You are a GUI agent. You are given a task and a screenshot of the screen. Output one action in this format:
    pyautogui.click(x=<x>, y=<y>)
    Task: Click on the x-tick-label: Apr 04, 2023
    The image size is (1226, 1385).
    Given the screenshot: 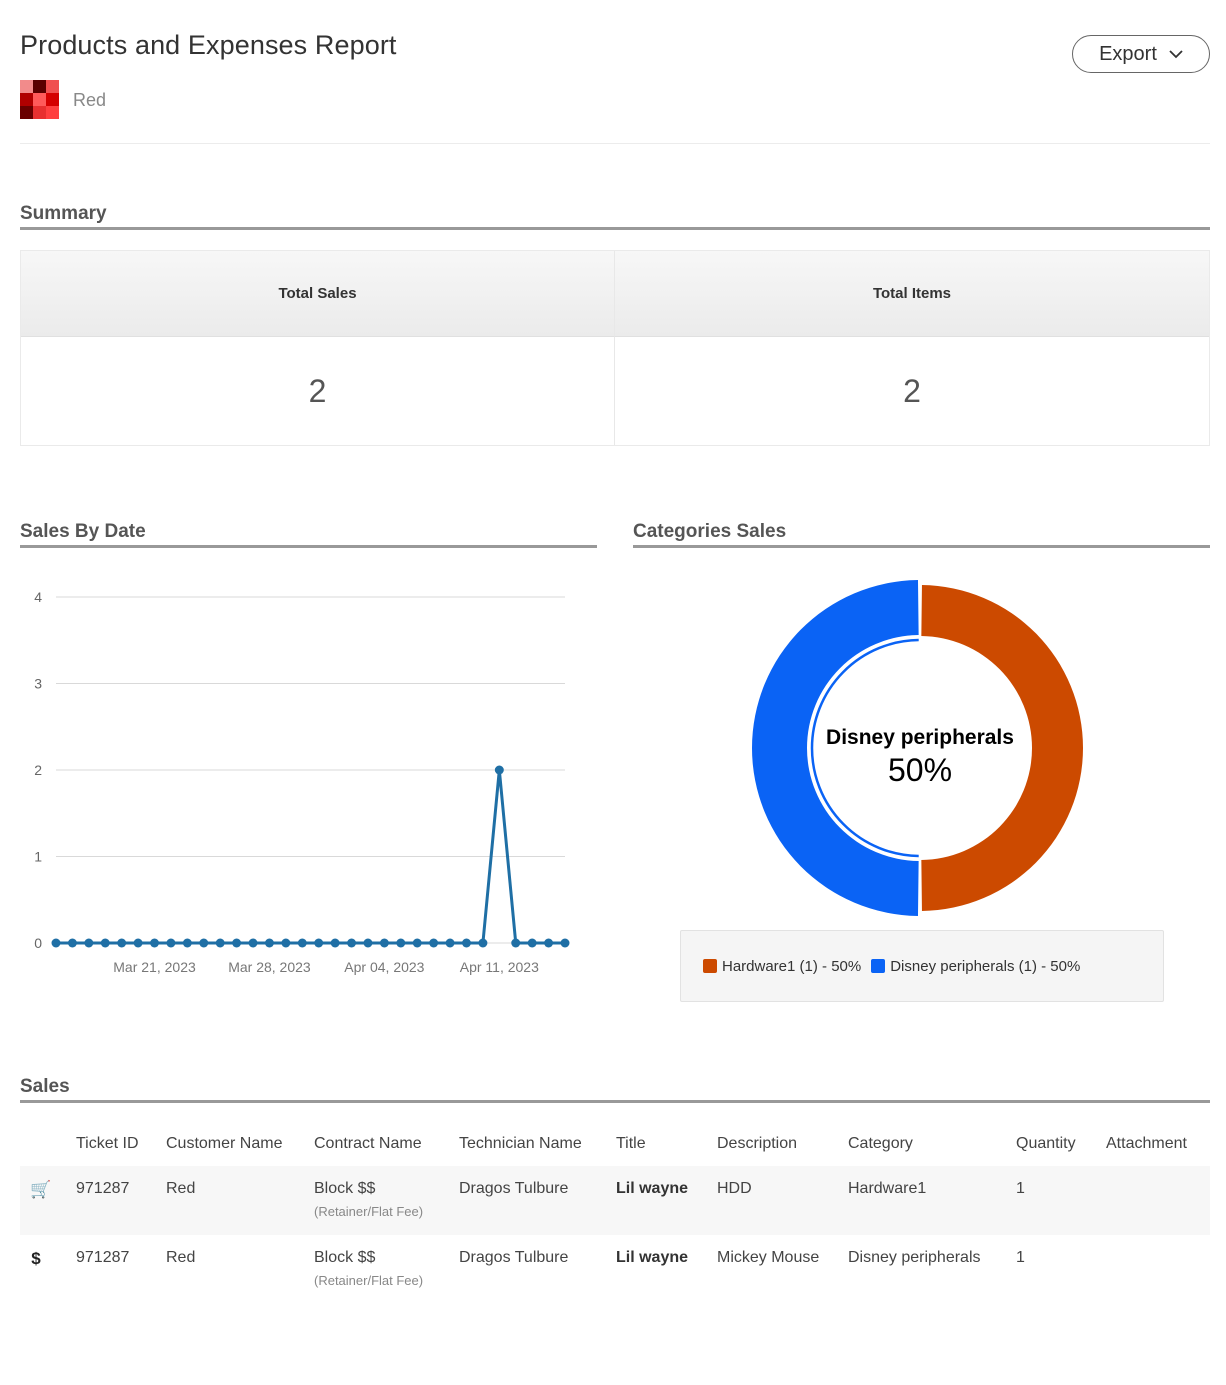 What is the action you would take?
    pyautogui.click(x=384, y=967)
    